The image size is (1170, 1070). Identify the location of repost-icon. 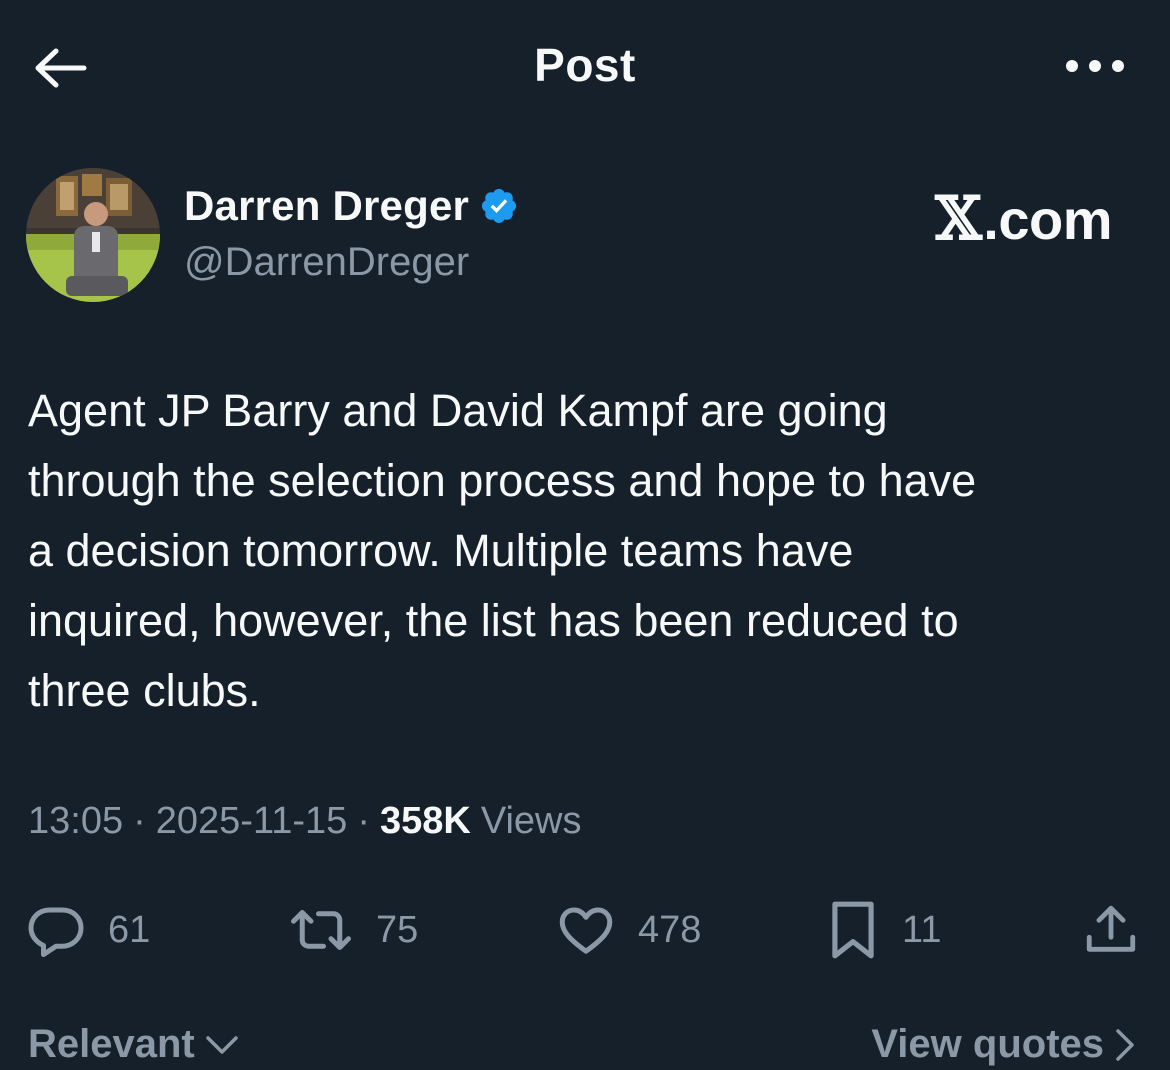
(321, 930).